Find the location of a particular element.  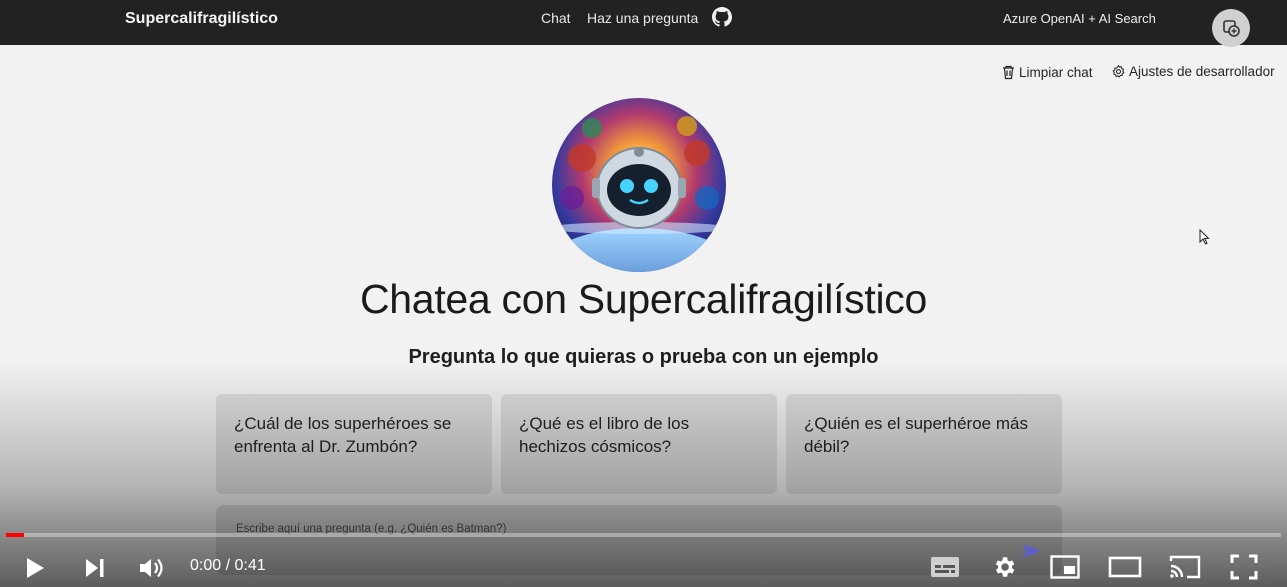

settings-button is located at coordinates (1004, 567).